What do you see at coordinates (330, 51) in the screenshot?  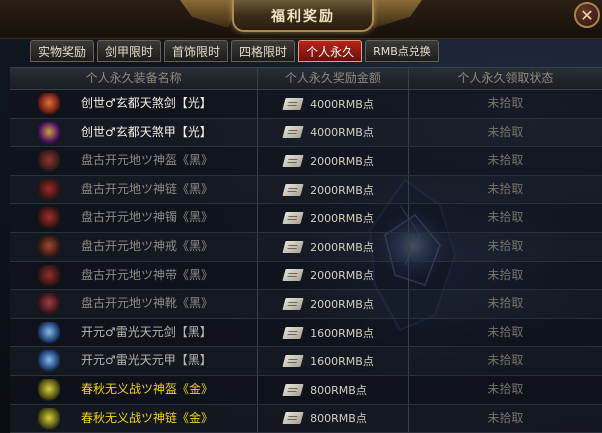 I see `tab-personal-permanent: 个人永久` at bounding box center [330, 51].